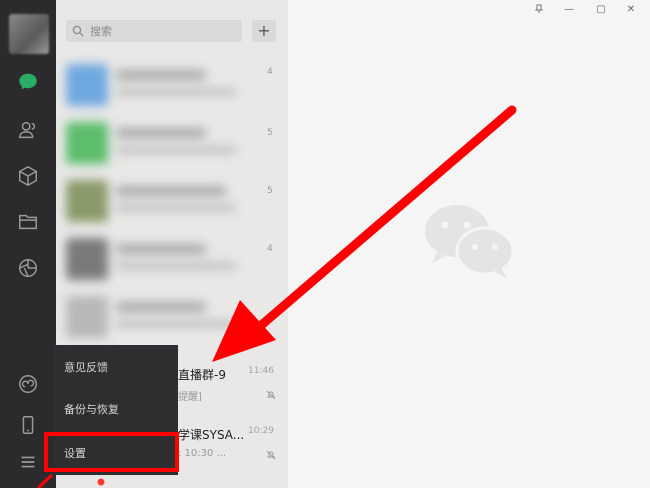 This screenshot has width=650, height=488. Describe the element at coordinates (111, 452) in the screenshot. I see `highlight-box` at that location.